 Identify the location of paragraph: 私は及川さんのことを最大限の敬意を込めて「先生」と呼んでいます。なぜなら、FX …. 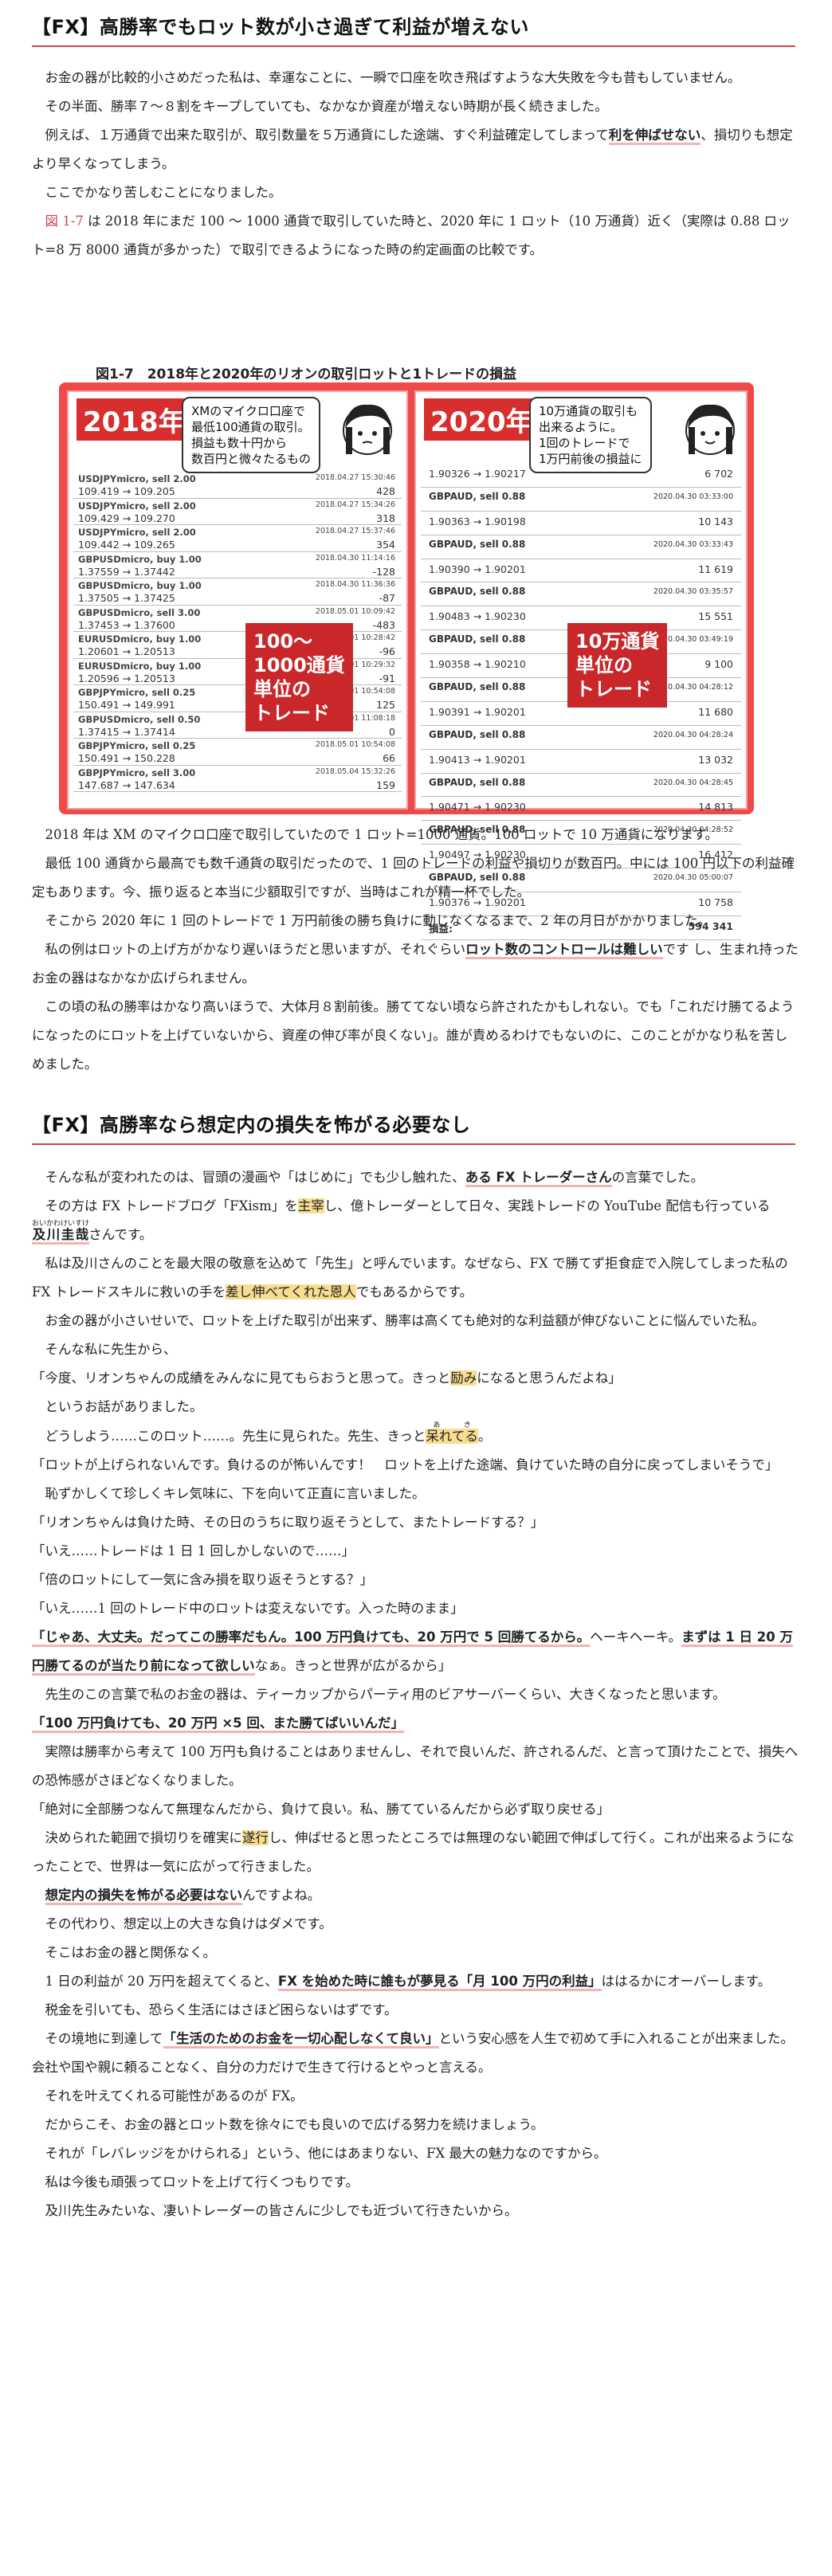
(415, 1278).